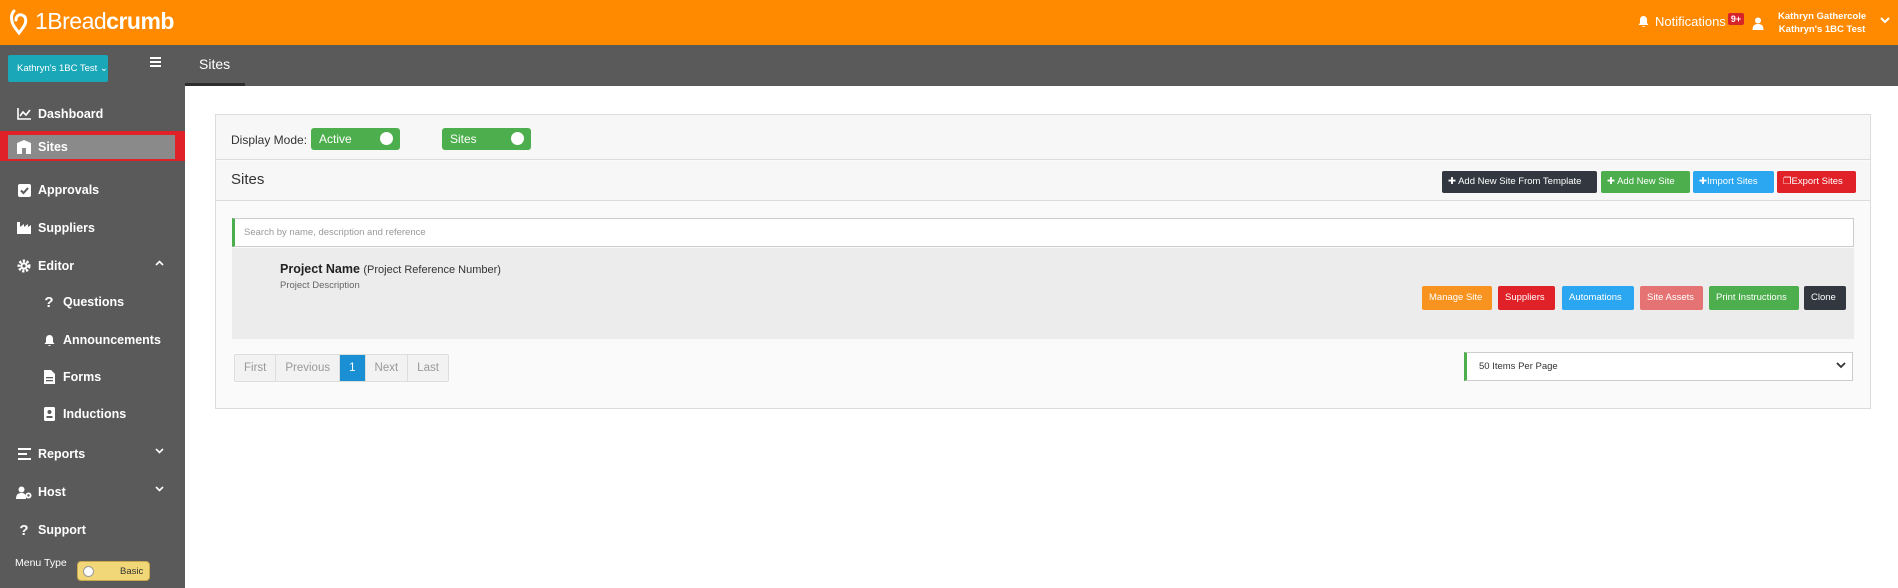  Describe the element at coordinates (159, 263) in the screenshot. I see `chevron-up-icon` at that location.